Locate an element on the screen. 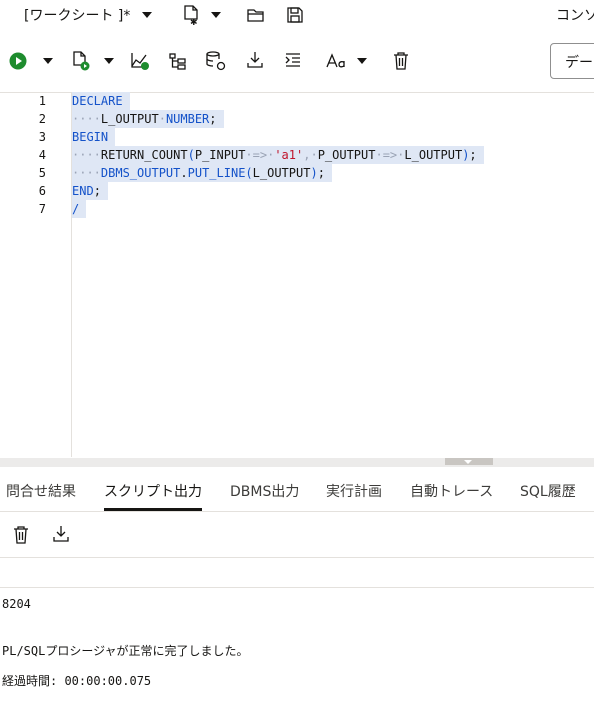  autotrace-icon is located at coordinates (178, 61).